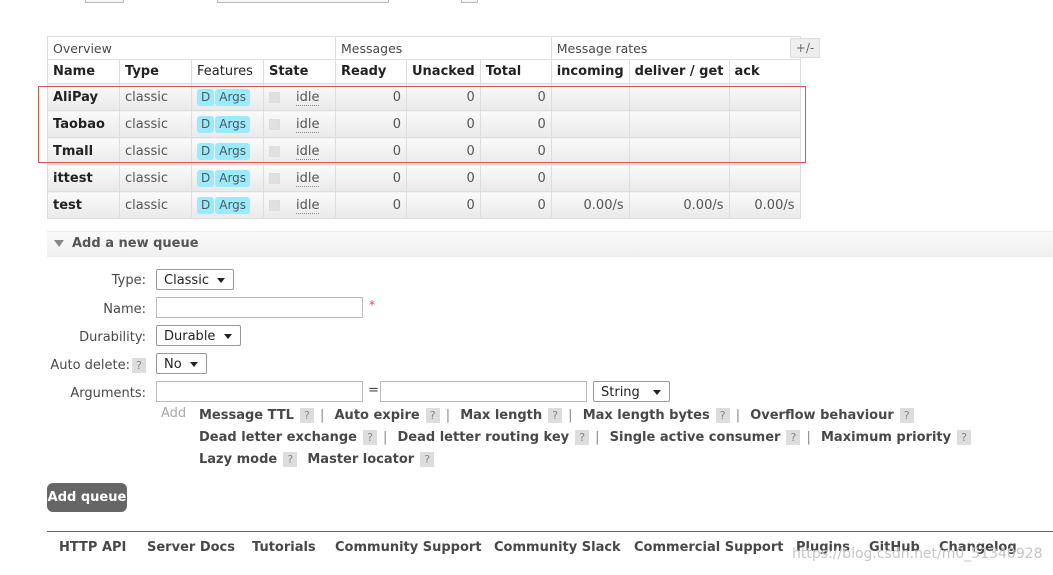 The width and height of the screenshot is (1053, 575). I want to click on col-total: Total, so click(515, 71).